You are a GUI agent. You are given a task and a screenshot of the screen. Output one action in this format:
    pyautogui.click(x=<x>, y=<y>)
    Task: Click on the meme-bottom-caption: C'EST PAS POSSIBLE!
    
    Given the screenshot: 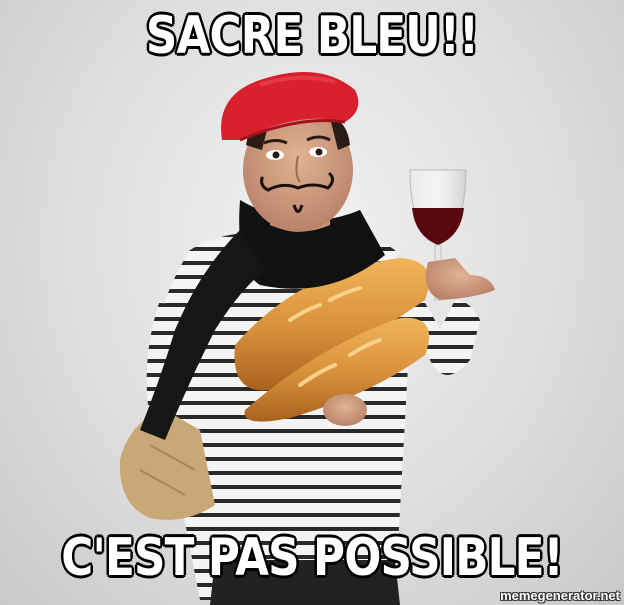 What is the action you would take?
    pyautogui.click(x=312, y=558)
    